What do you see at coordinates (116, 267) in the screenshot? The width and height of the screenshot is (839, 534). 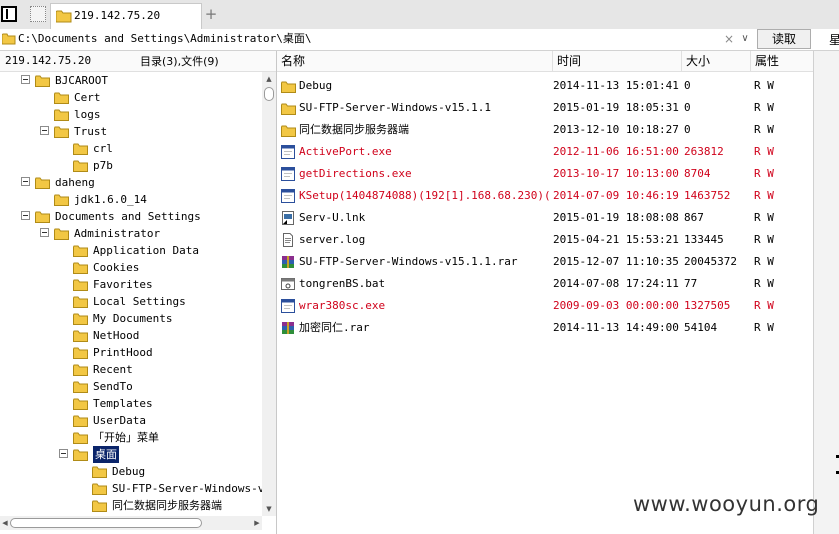 I see `tree-item-label: Cookies` at bounding box center [116, 267].